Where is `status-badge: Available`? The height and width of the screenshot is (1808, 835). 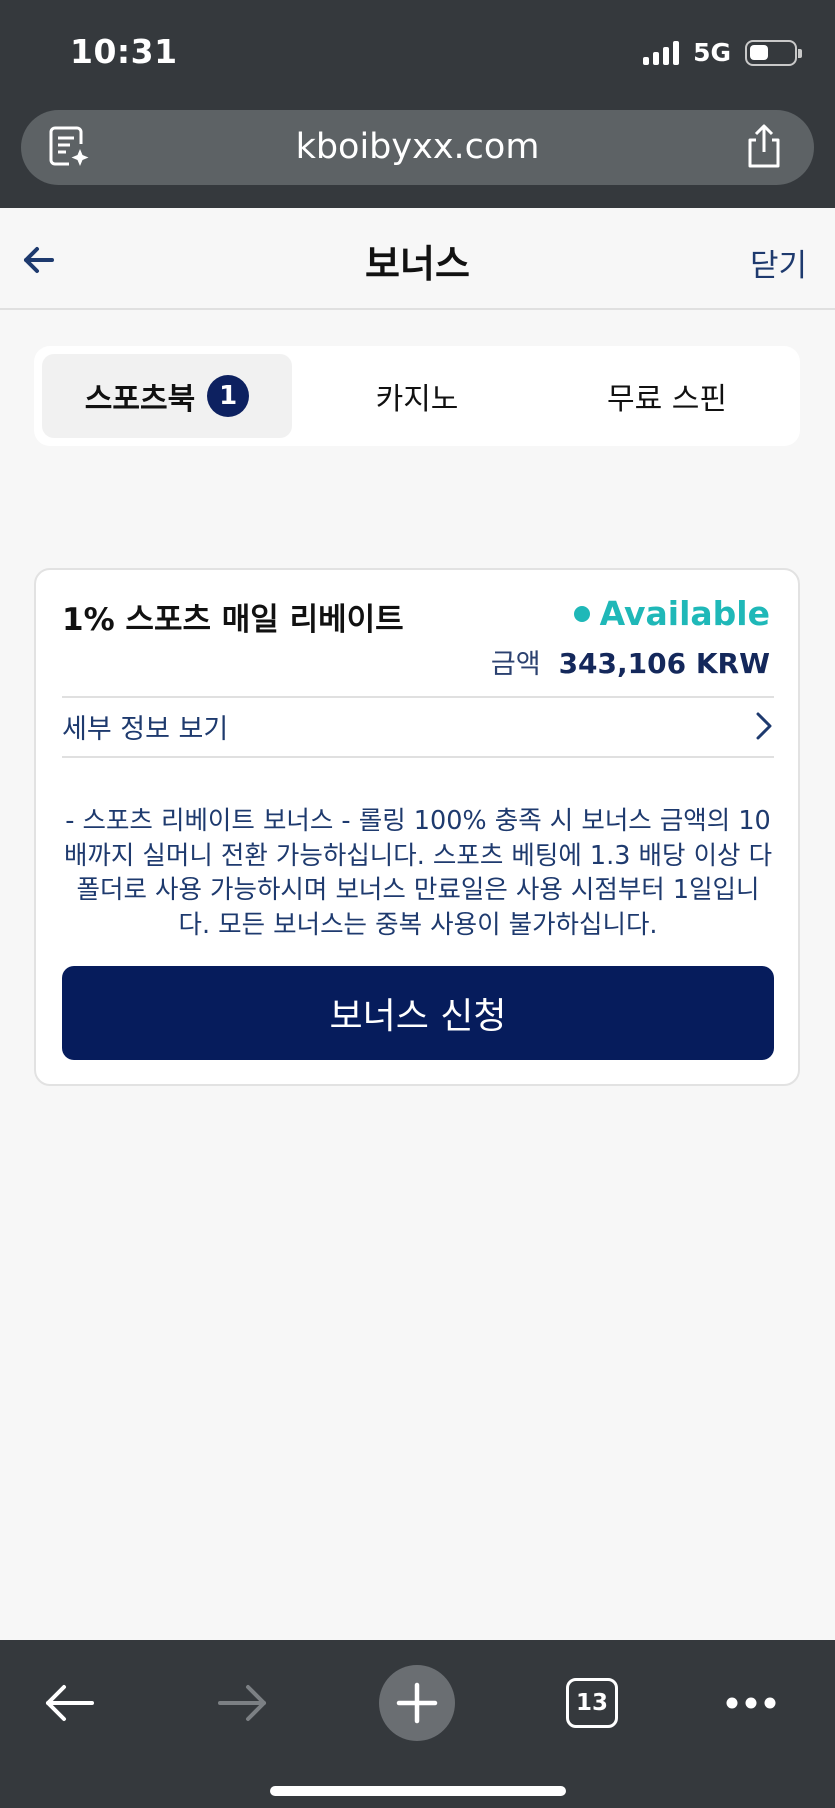 status-badge: Available is located at coordinates (671, 613).